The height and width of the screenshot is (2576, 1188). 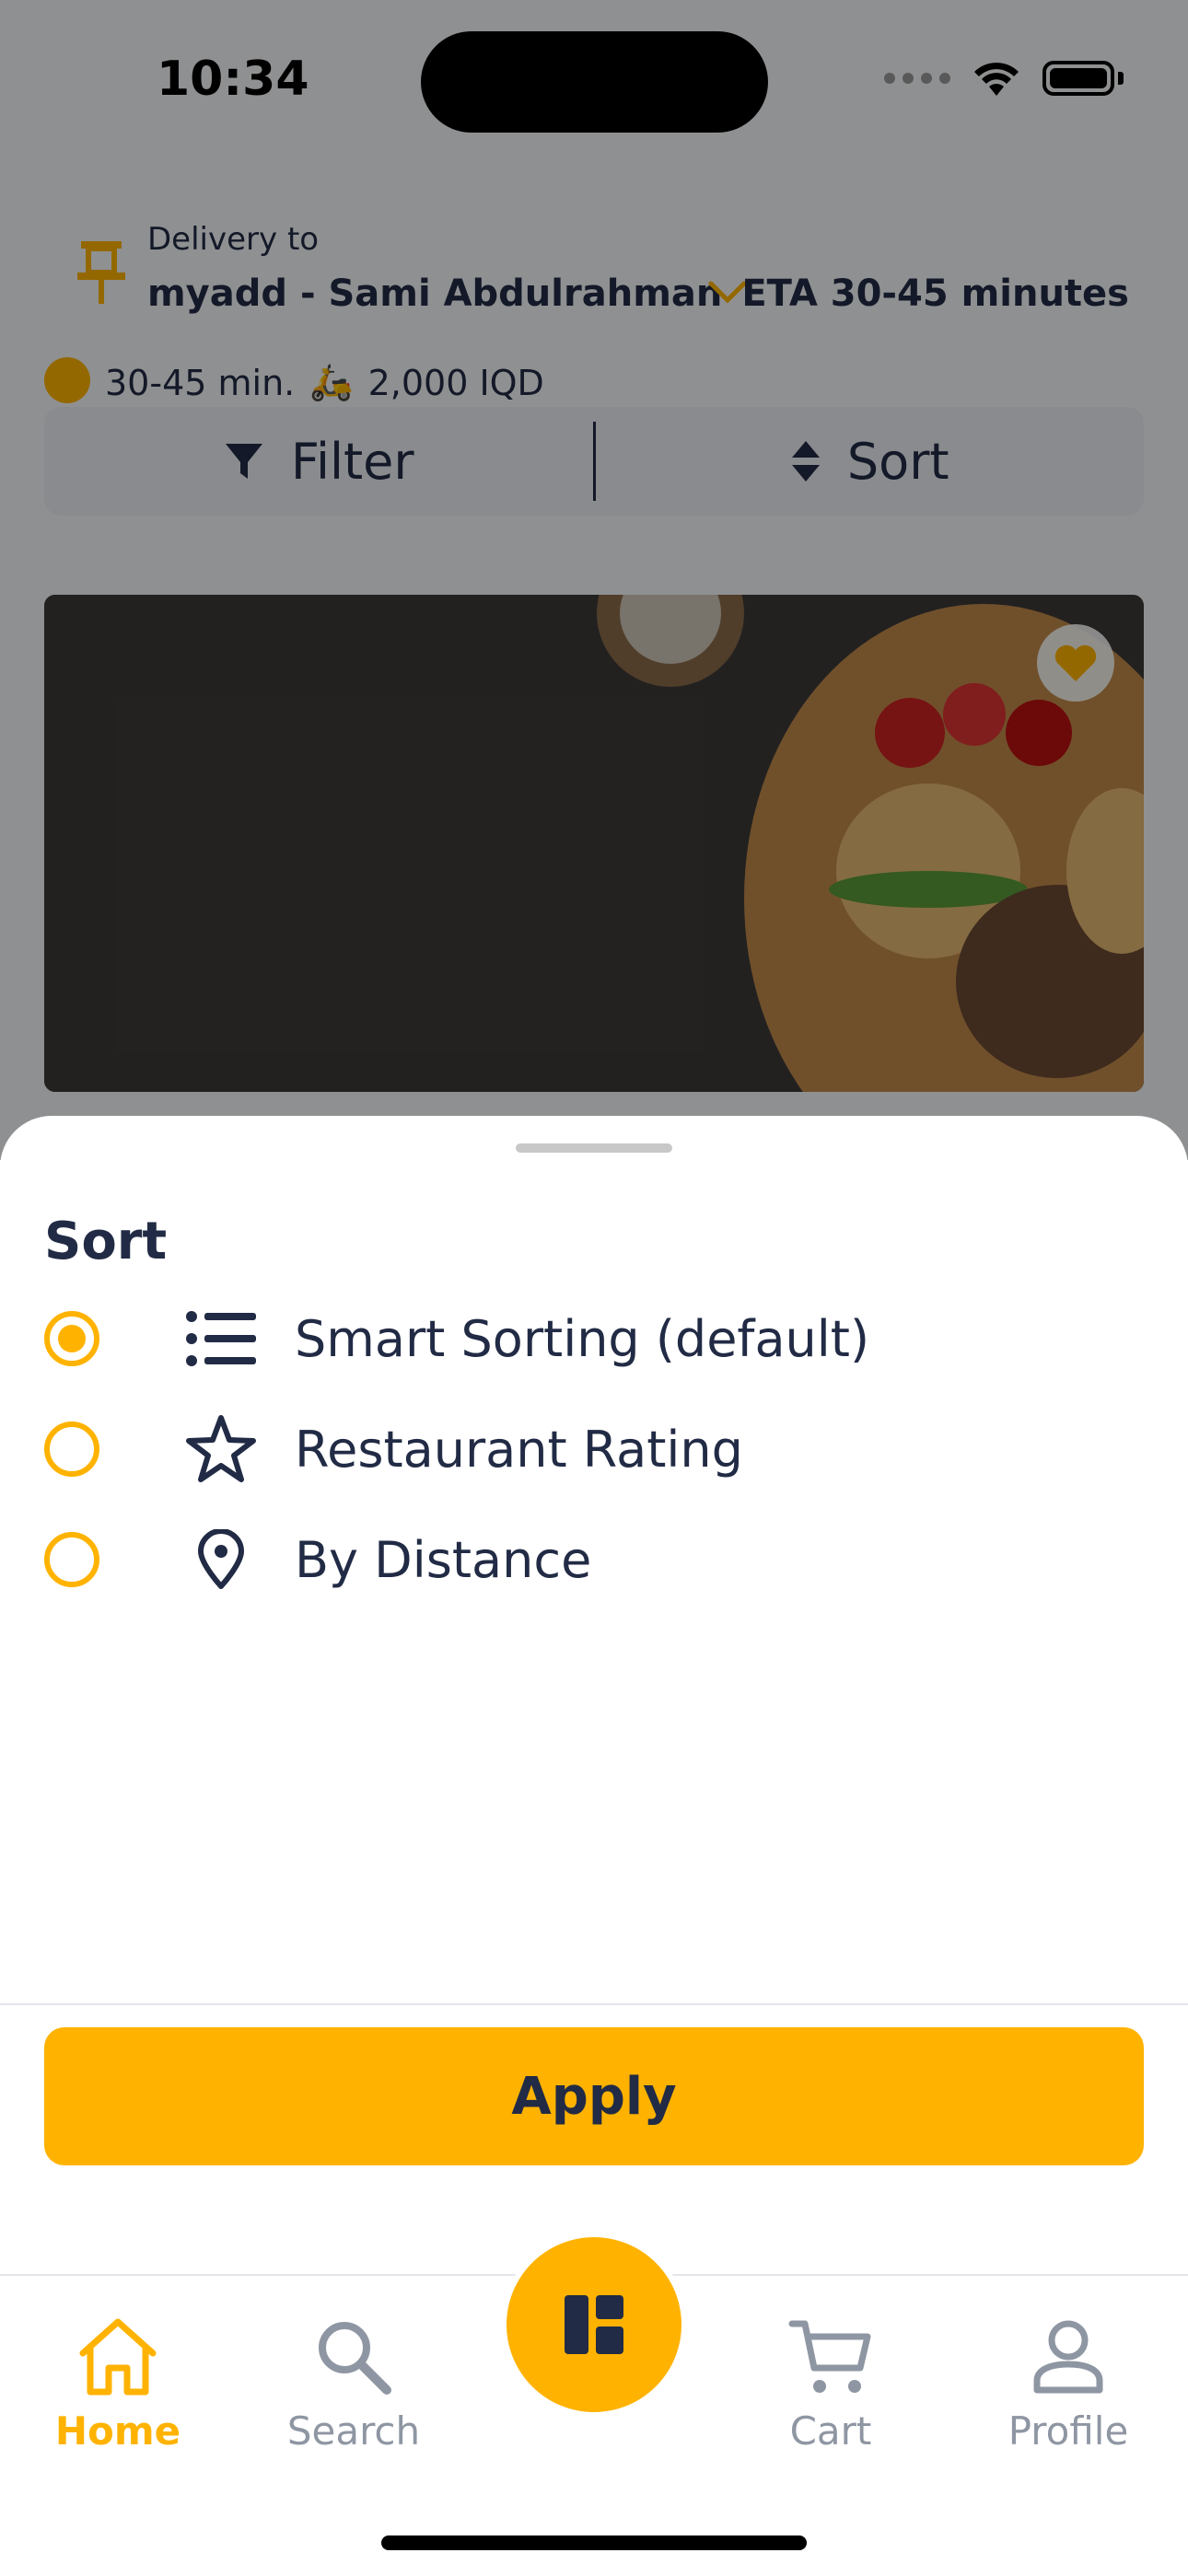 I want to click on home-icon, so click(x=118, y=2357).